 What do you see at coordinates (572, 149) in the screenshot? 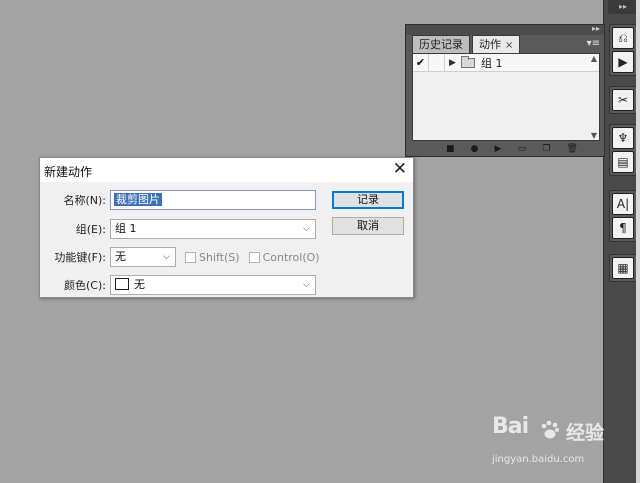
I see `trash-icon: 🗑` at bounding box center [572, 149].